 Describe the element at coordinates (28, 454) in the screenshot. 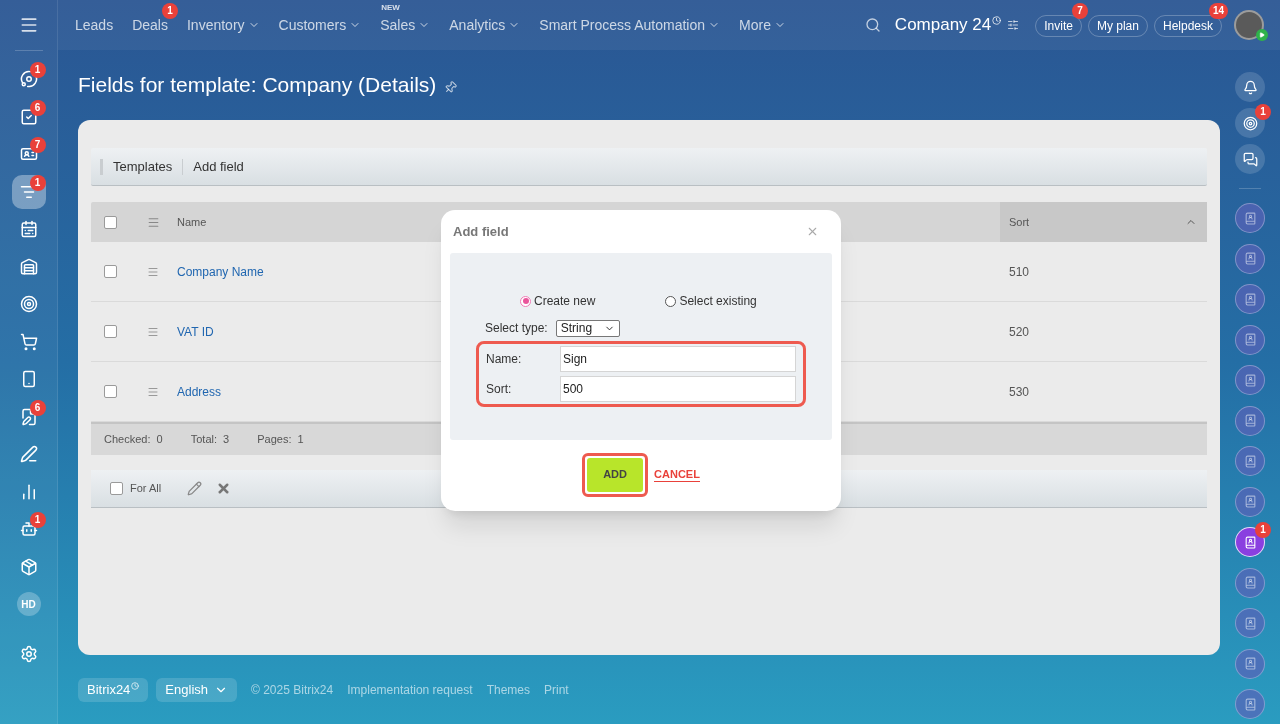

I see `pen-icon` at that location.